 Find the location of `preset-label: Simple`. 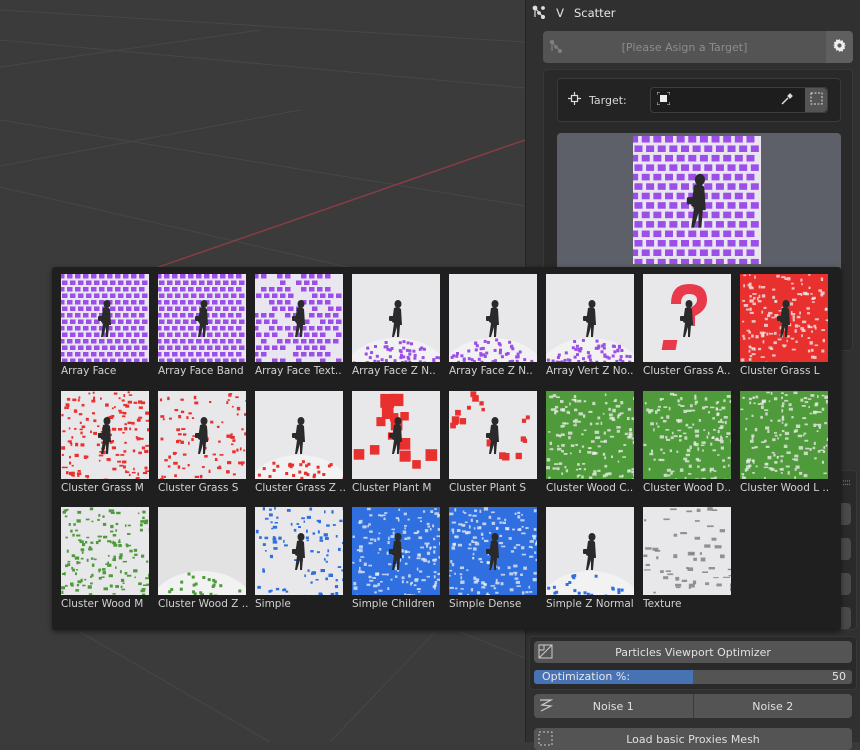

preset-label: Simple is located at coordinates (302, 604).